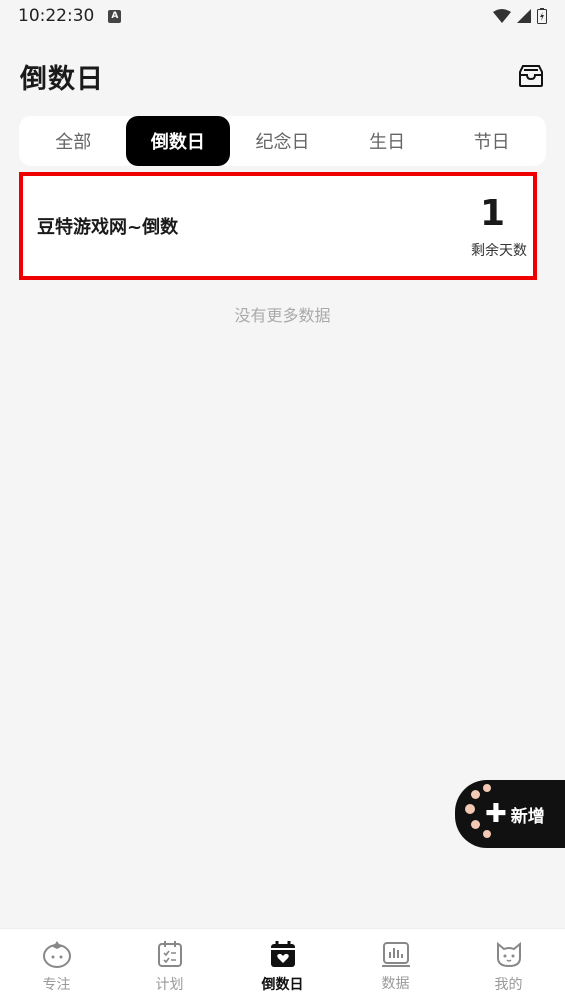 The height and width of the screenshot is (1004, 565). I want to click on event-card: 豆特游戏网~倒数 1 剩余天数, so click(278, 226).